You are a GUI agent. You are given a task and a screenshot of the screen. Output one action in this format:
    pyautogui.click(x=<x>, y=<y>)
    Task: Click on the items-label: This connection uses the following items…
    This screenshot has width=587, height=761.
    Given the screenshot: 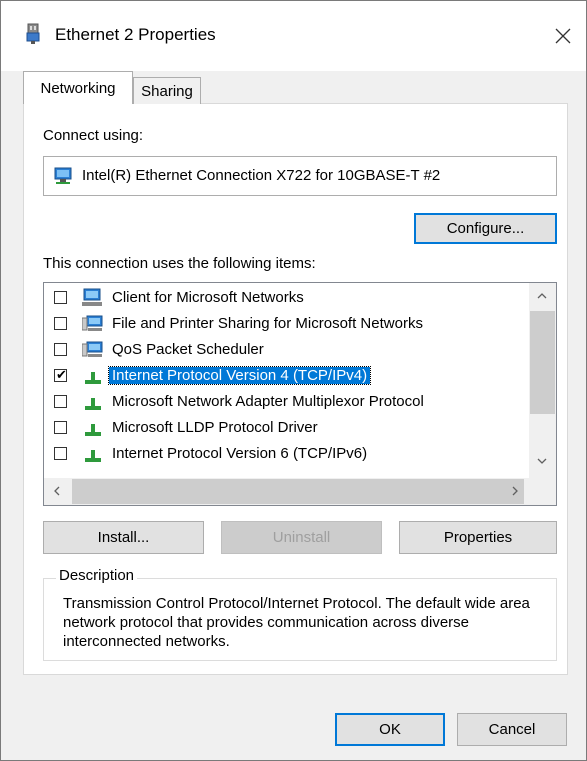 What is the action you would take?
    pyautogui.click(x=179, y=263)
    